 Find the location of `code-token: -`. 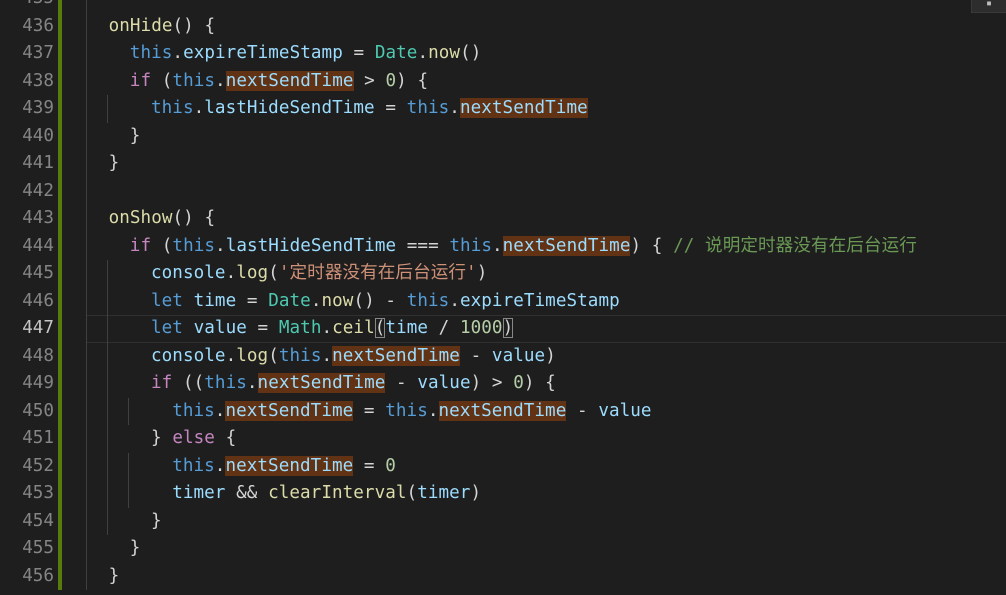

code-token: - is located at coordinates (475, 355).